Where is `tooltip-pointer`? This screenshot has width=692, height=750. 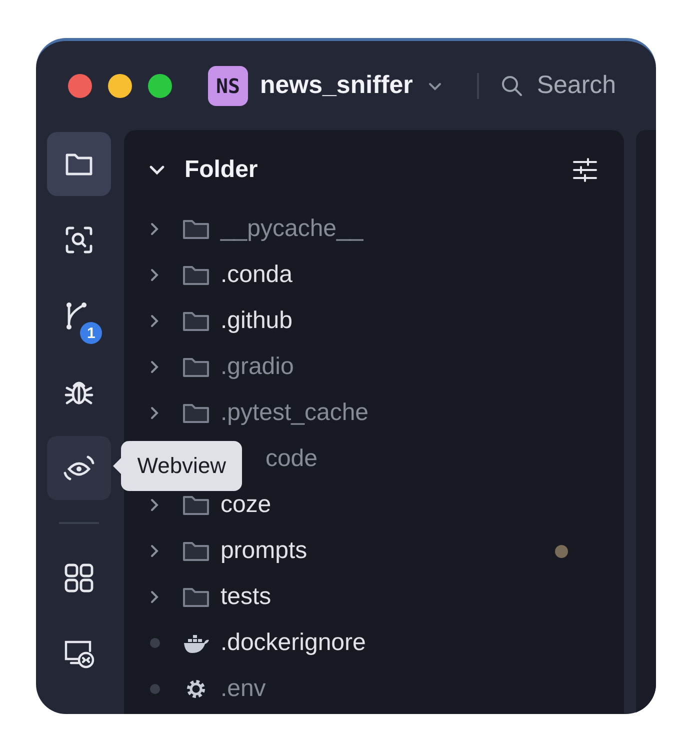
tooltip-pointer is located at coordinates (117, 466).